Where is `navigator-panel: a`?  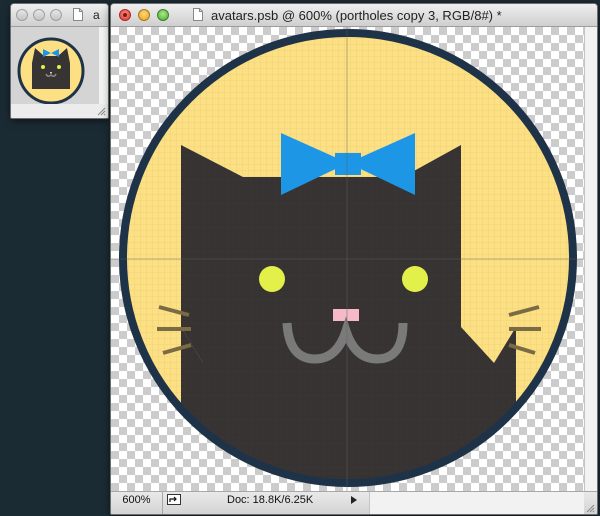
navigator-panel: a is located at coordinates (59, 61).